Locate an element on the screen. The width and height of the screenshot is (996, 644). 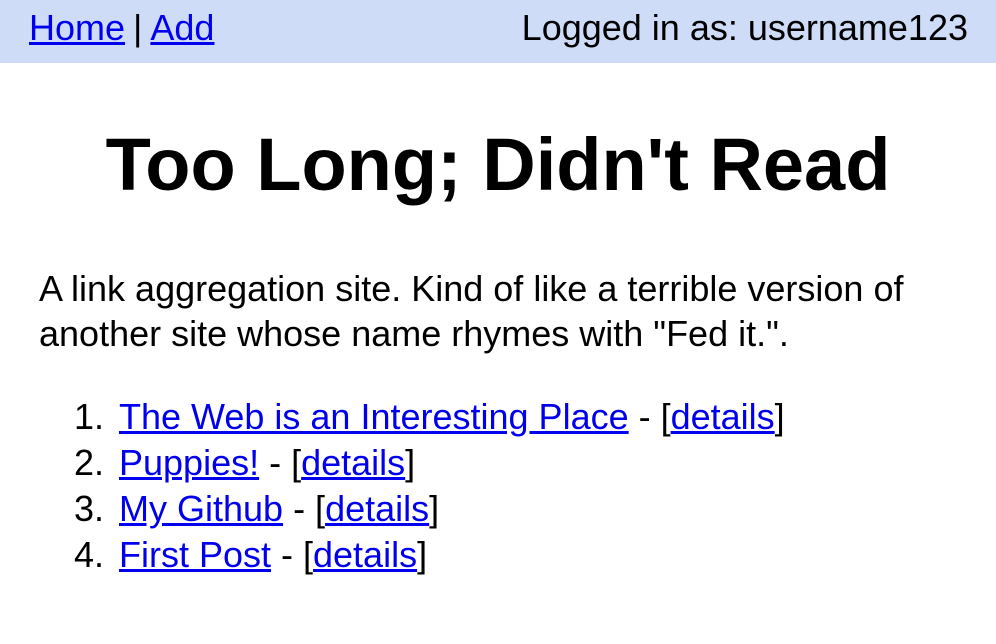
list-number: 3. is located at coordinates (89, 508).